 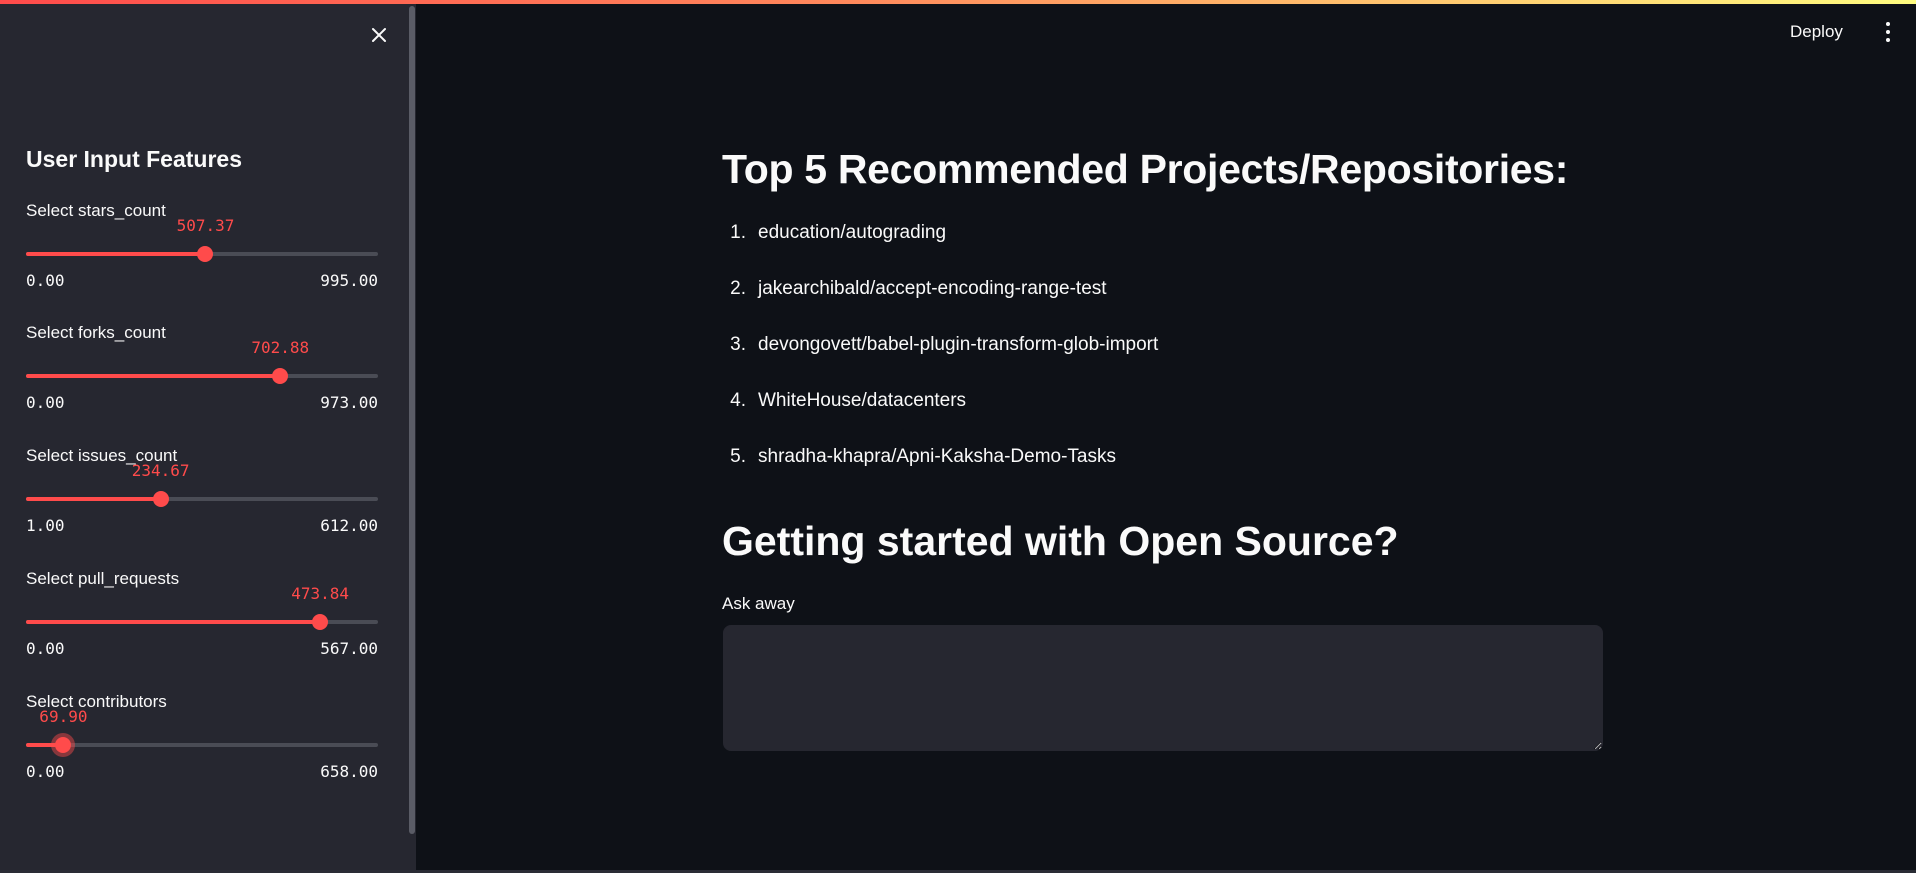 What do you see at coordinates (1145, 169) in the screenshot?
I see `page-title: Top 5 Recommended Projects/Repositories:` at bounding box center [1145, 169].